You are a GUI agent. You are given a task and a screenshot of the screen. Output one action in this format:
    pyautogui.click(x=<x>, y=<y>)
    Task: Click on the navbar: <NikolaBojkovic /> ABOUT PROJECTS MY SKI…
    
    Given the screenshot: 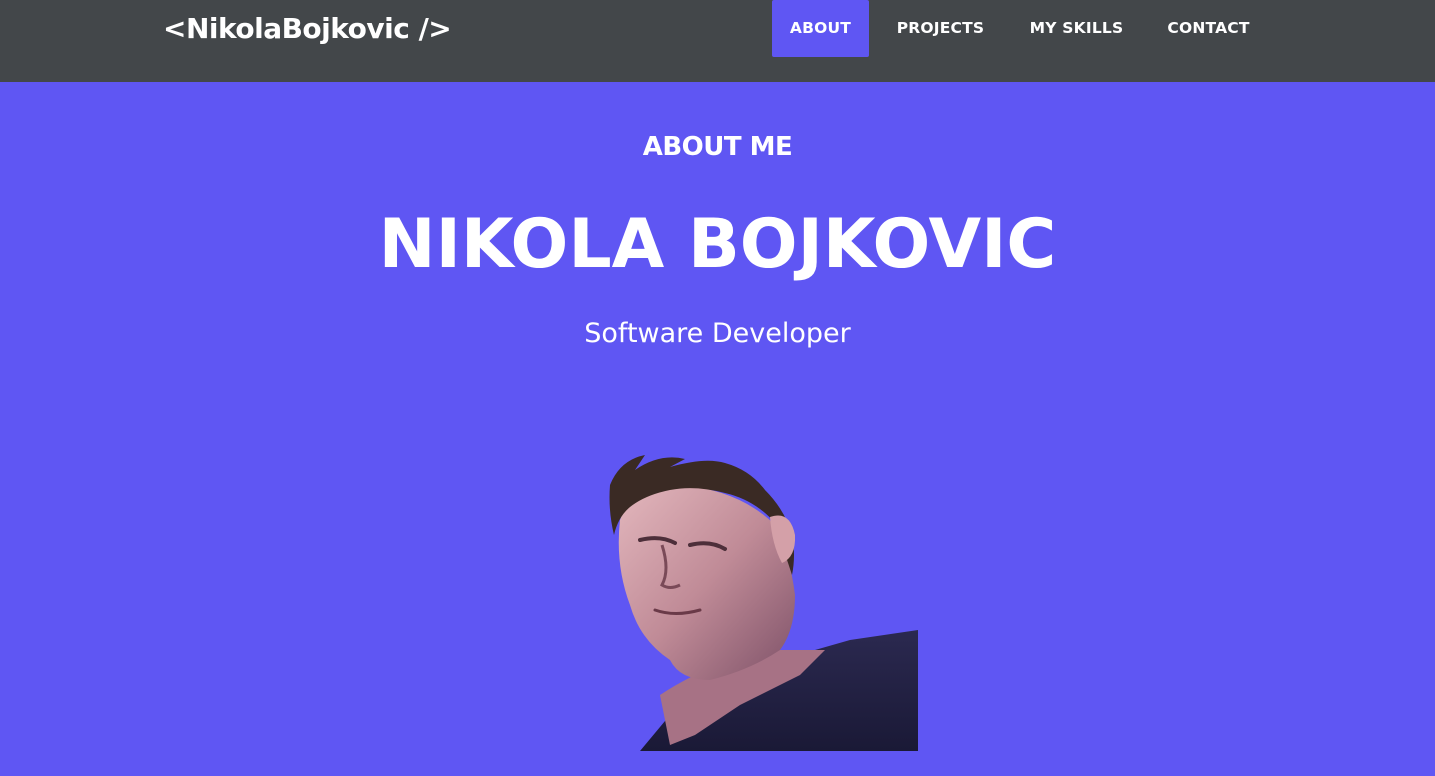 What is the action you would take?
    pyautogui.click(x=717, y=41)
    